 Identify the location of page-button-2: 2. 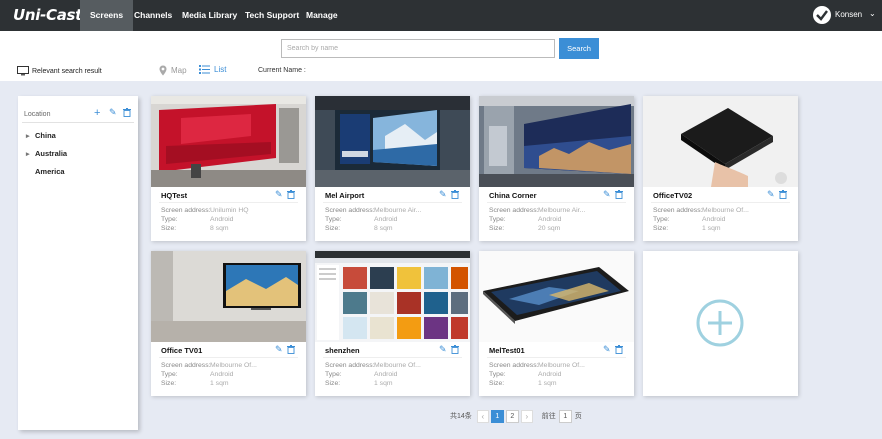
(512, 416).